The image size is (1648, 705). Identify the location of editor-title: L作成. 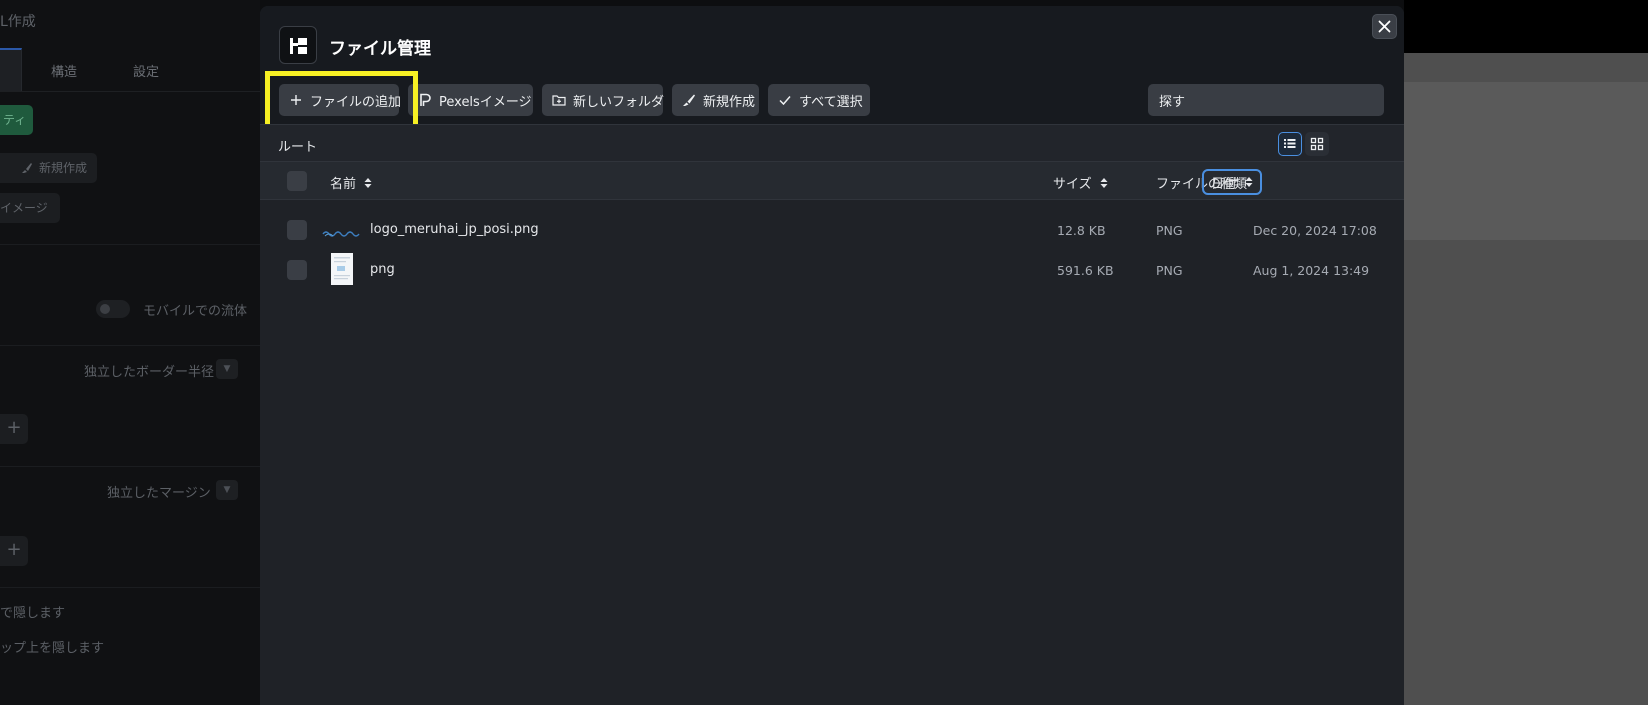
(18, 22).